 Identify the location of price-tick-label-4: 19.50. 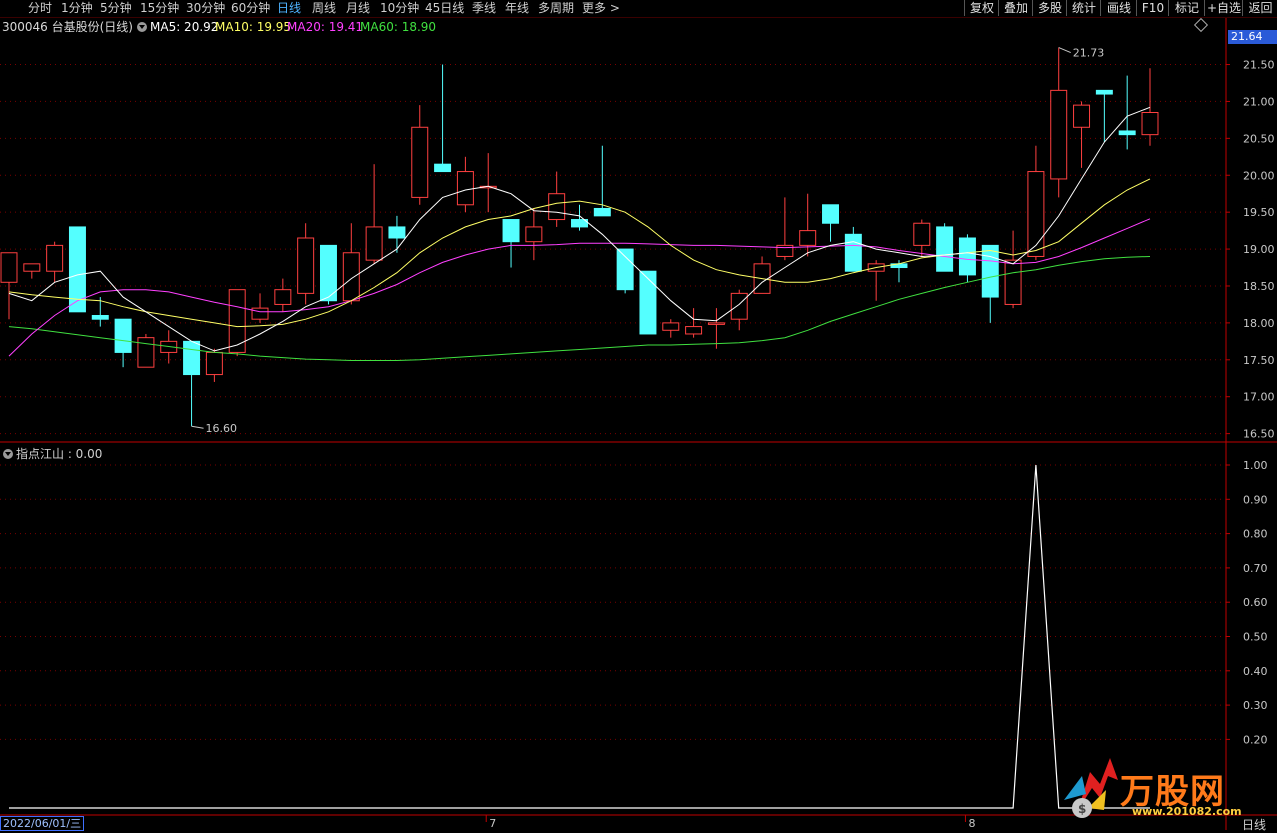
(1259, 212).